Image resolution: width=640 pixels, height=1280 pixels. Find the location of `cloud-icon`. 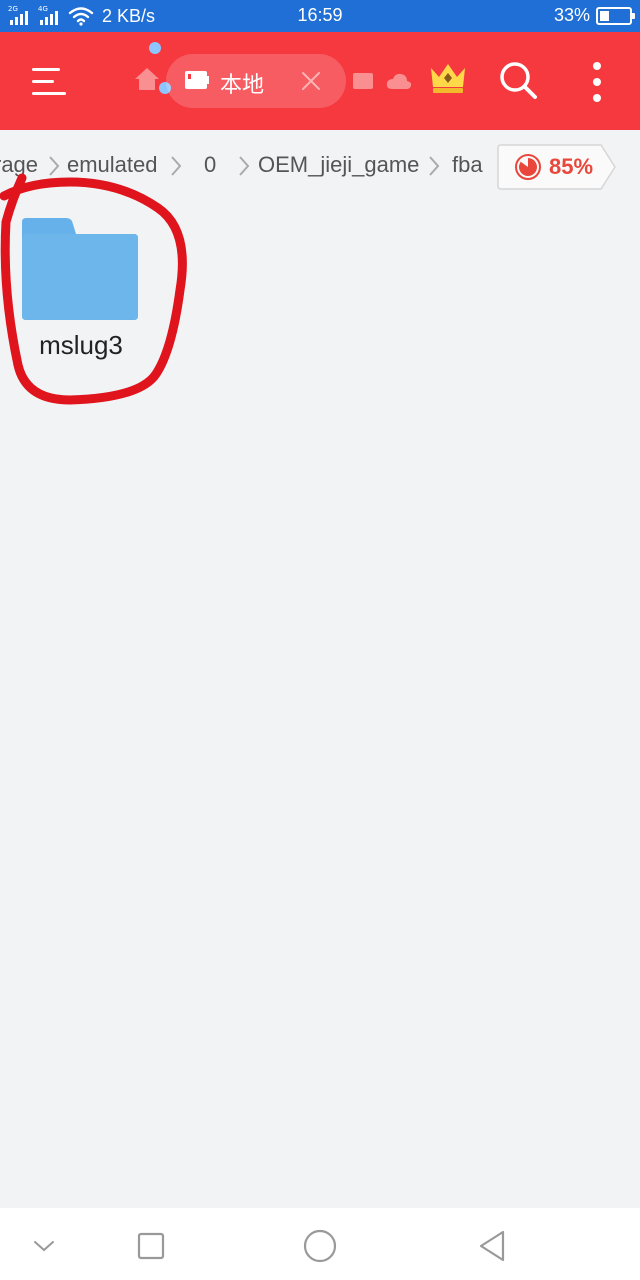

cloud-icon is located at coordinates (399, 81).